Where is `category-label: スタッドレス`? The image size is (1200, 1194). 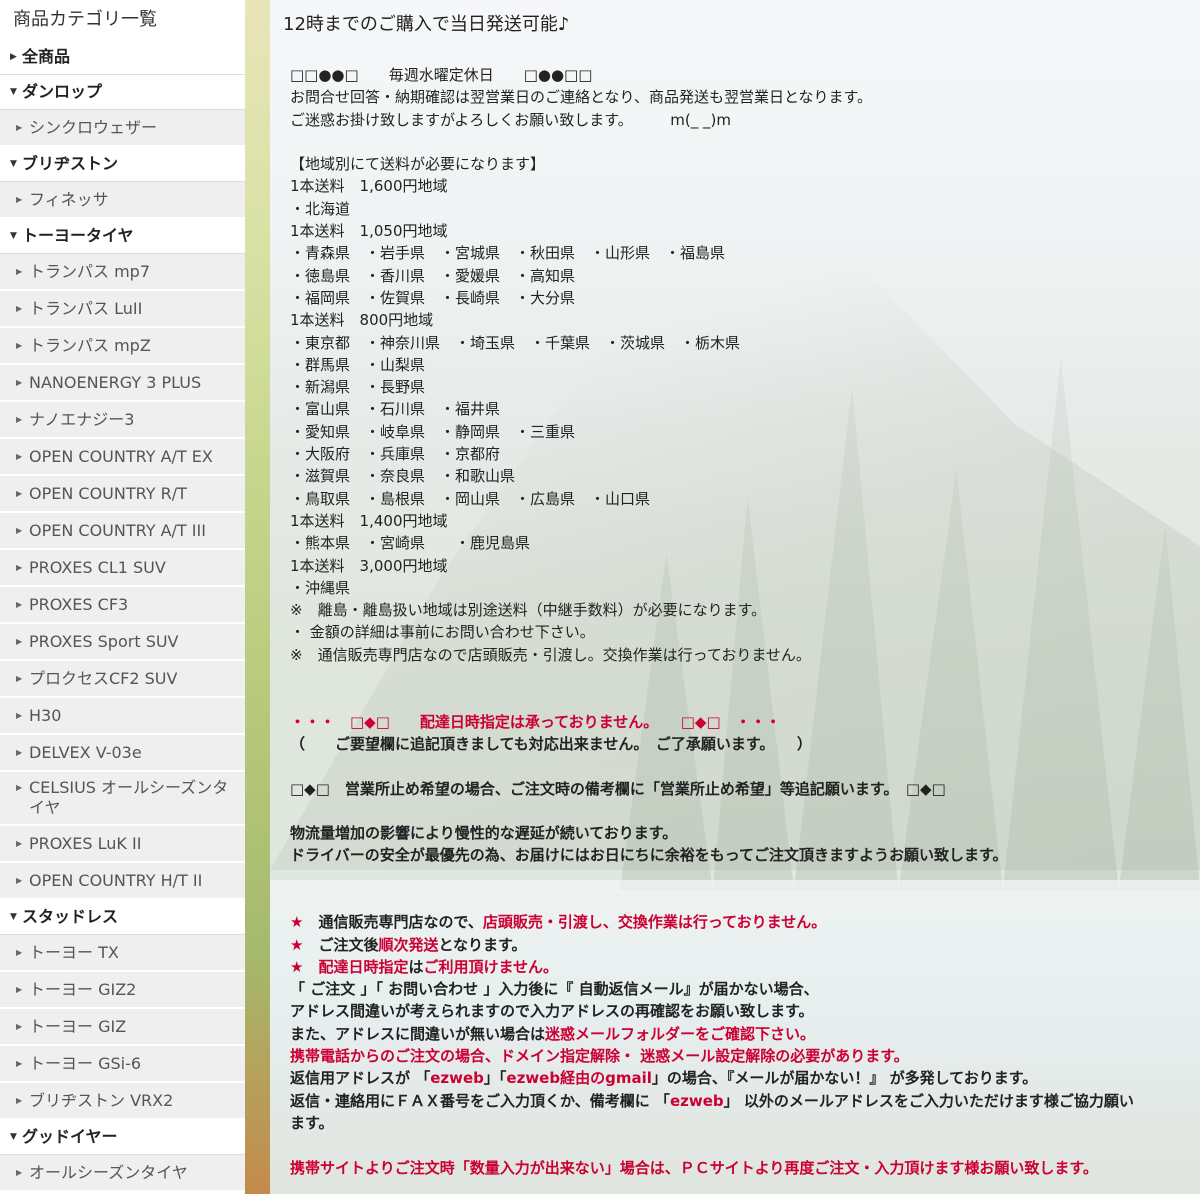
category-label: スタッドレス is located at coordinates (70, 916).